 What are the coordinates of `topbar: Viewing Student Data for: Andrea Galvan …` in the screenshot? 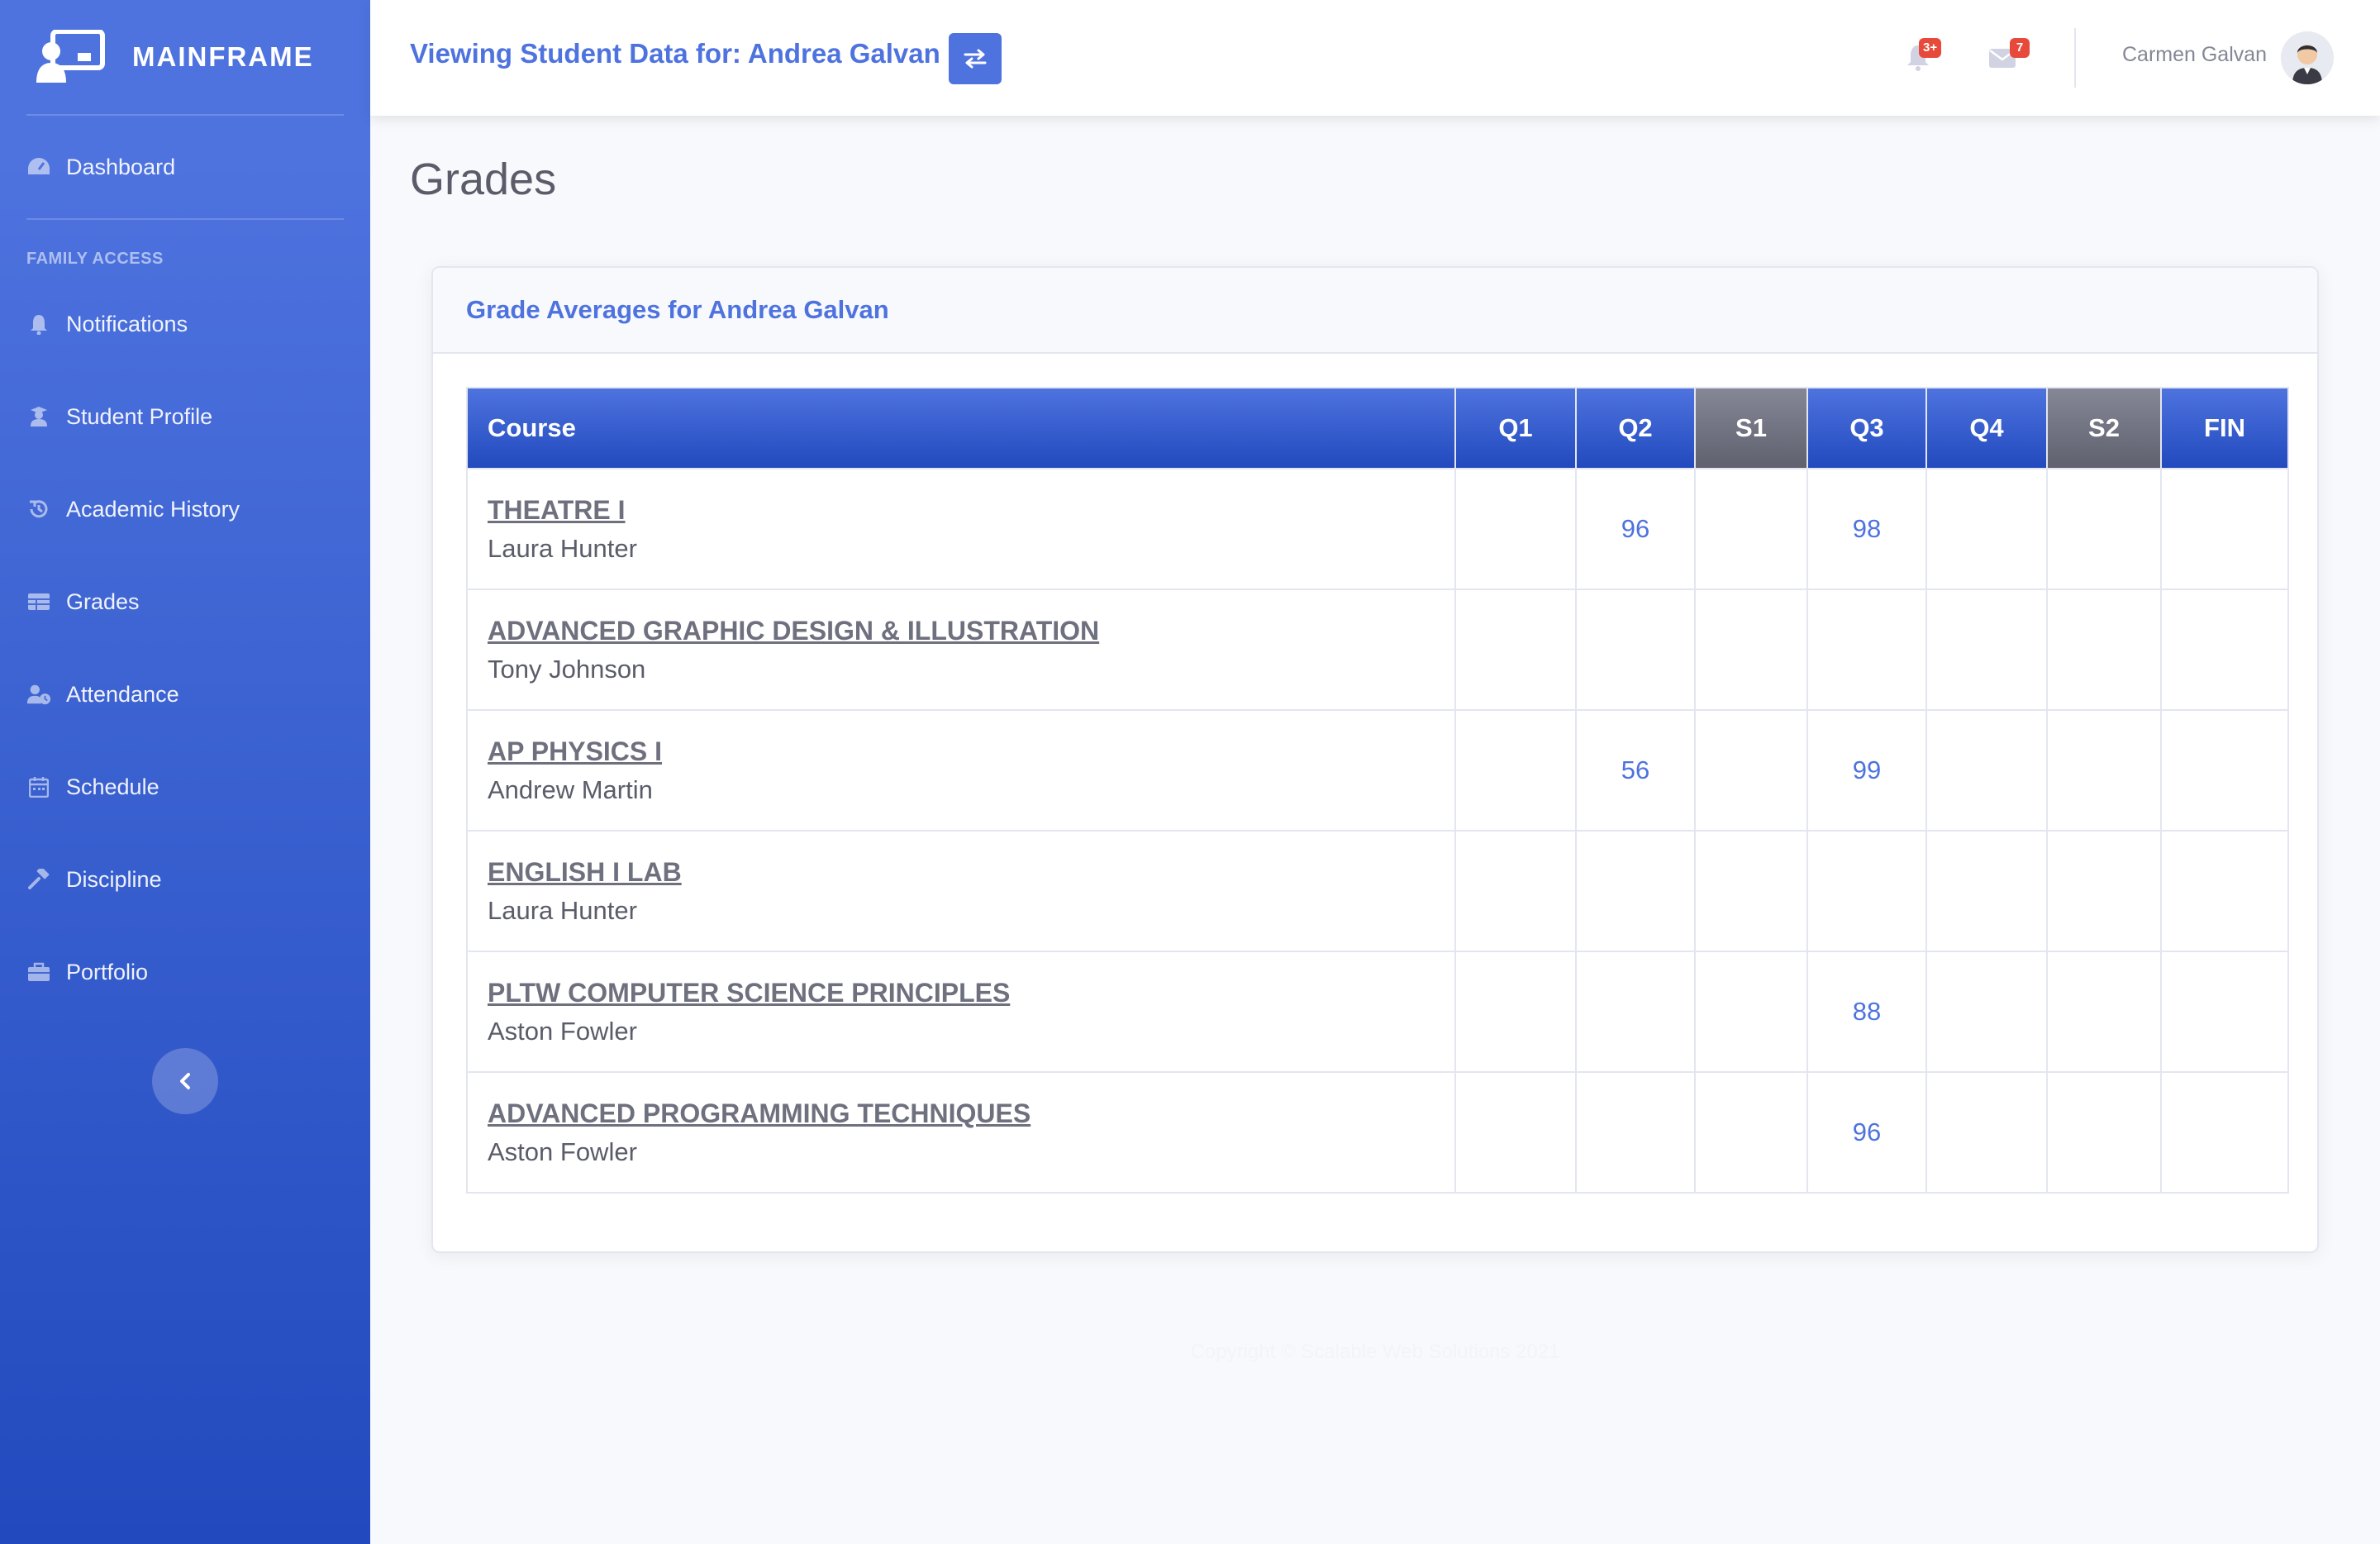 It's located at (1375, 58).